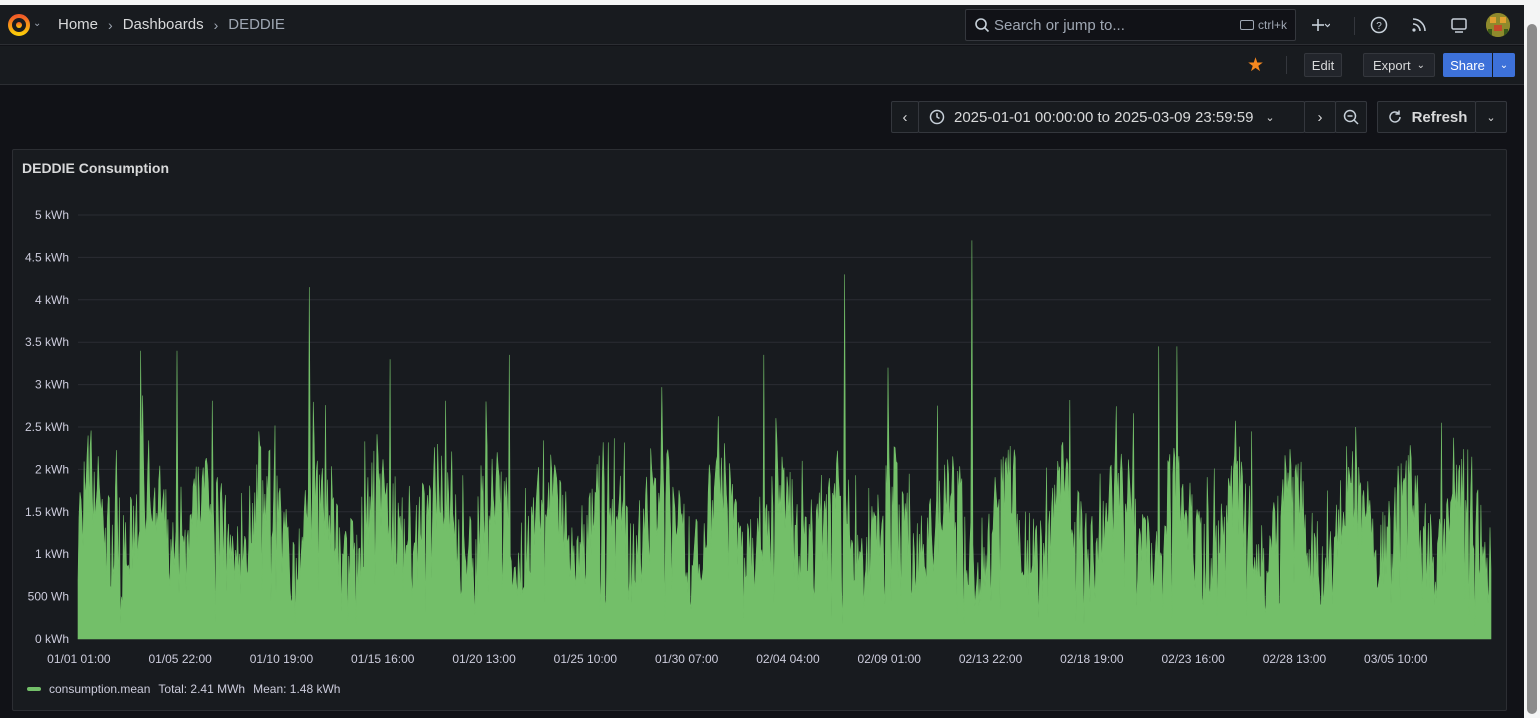  I want to click on y-tick-label: 2 kWh, so click(52, 469).